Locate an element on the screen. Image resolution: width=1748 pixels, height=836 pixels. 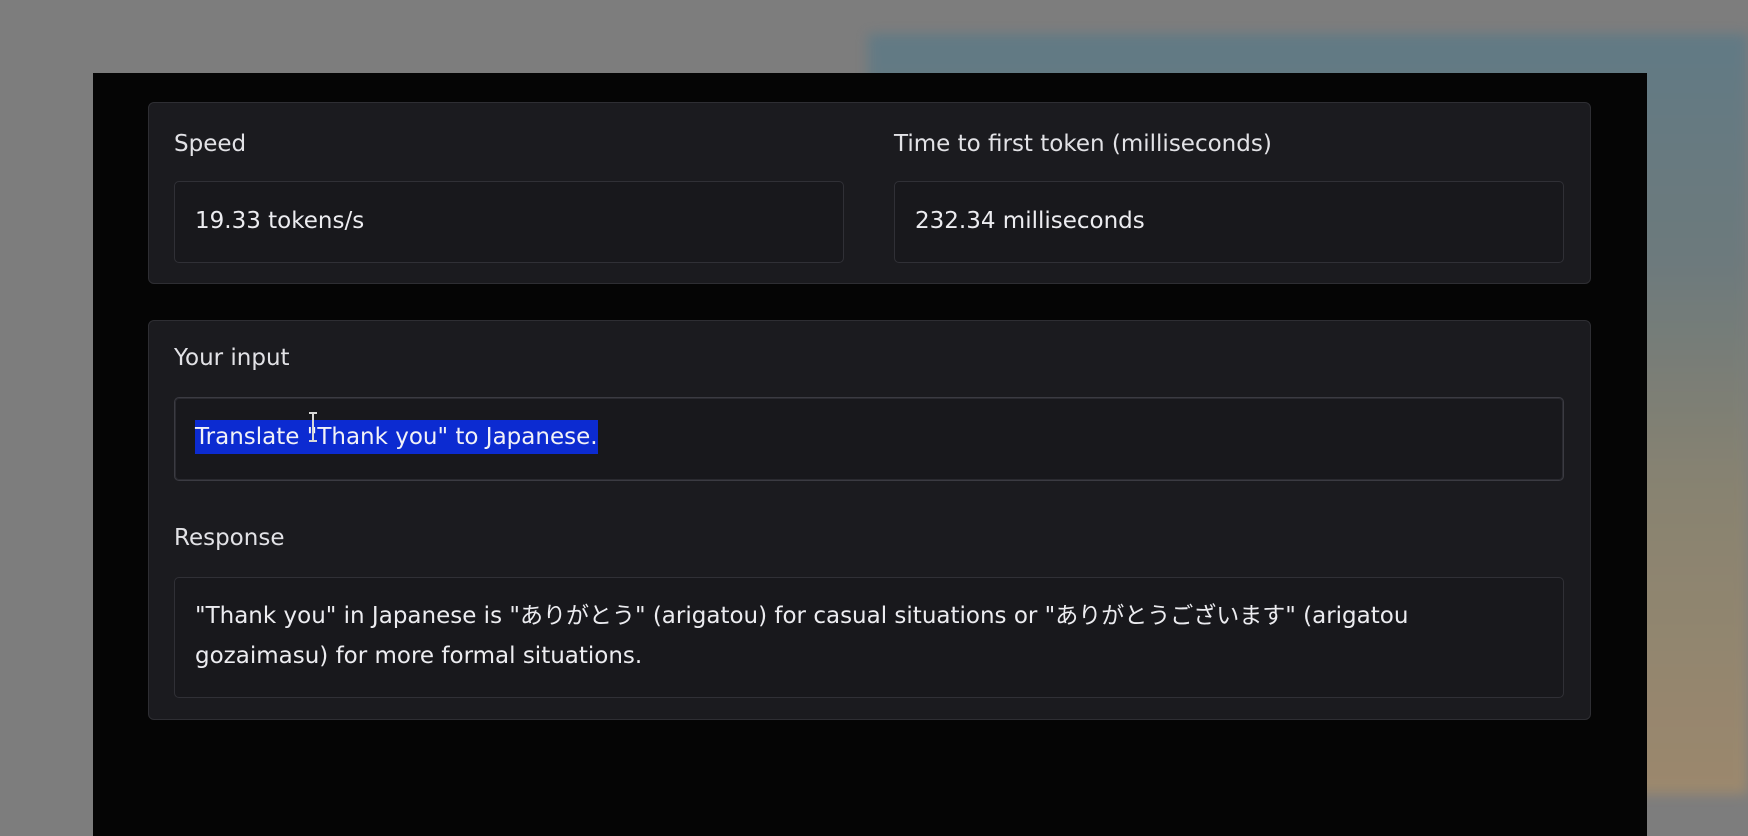
input-label: Your input is located at coordinates (232, 358).